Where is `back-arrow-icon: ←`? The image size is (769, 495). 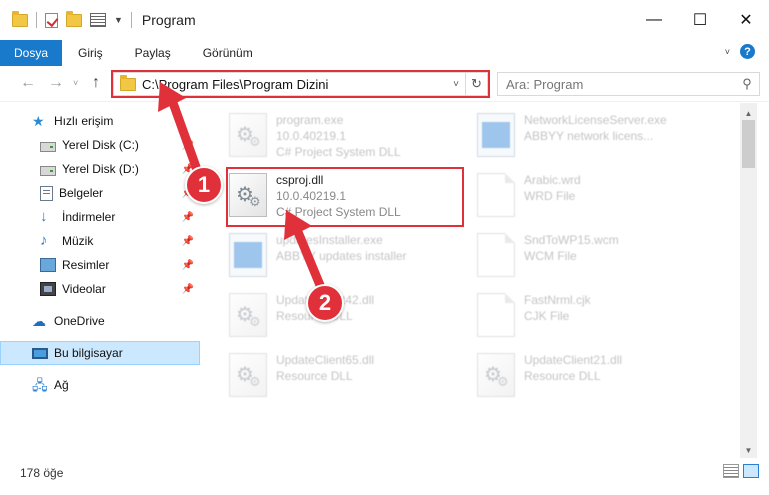 back-arrow-icon: ← is located at coordinates (28, 83).